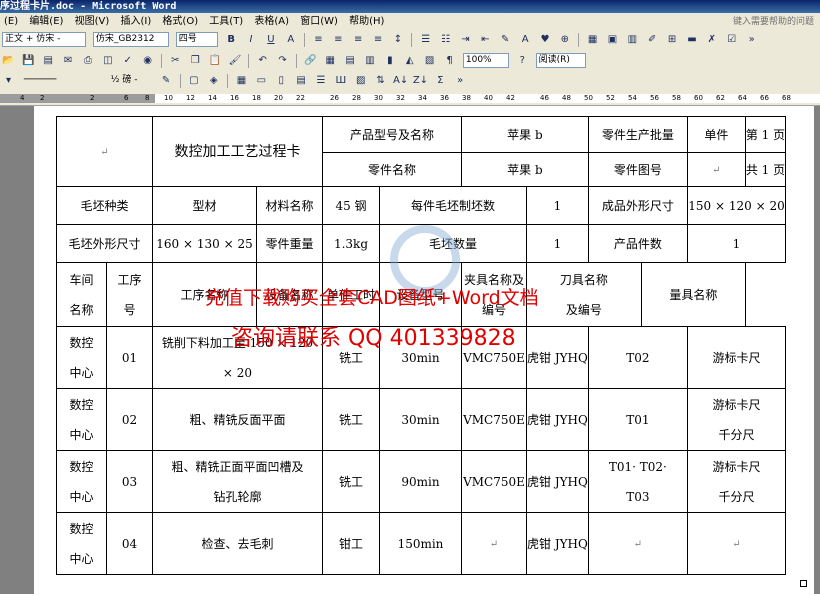  Describe the element at coordinates (130, 39) in the screenshot. I see `font-select: 仿宋_GB2312` at that location.